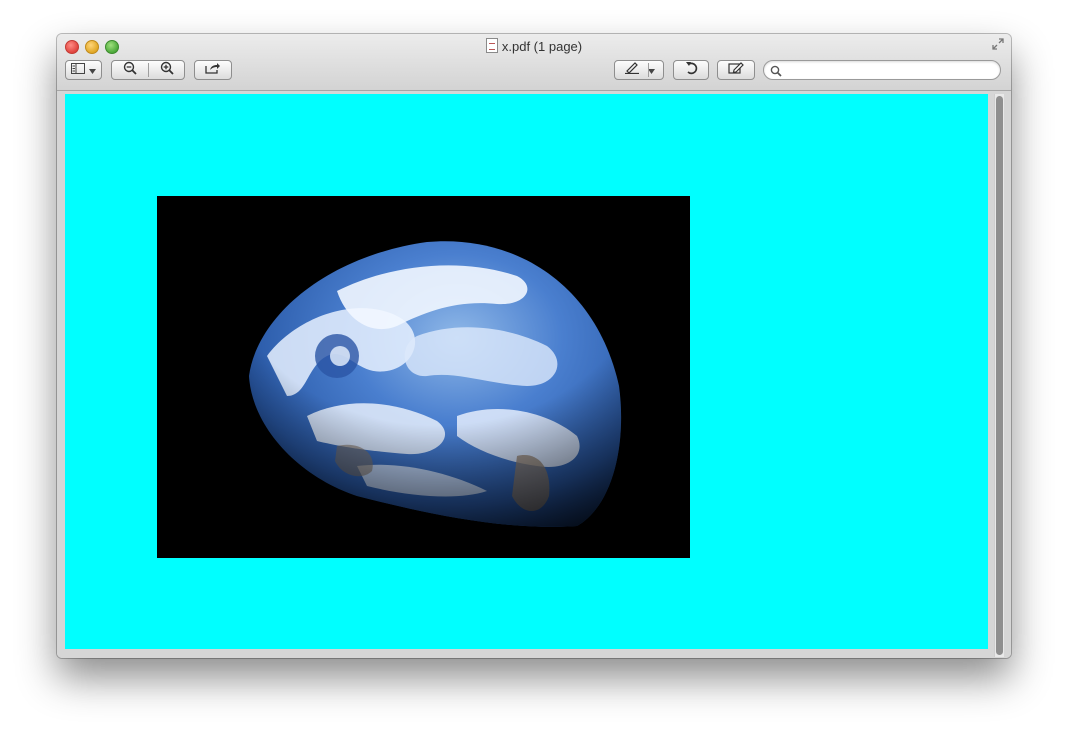 Image resolution: width=1068 pixels, height=738 pixels. I want to click on view-menu-button, so click(83, 70).